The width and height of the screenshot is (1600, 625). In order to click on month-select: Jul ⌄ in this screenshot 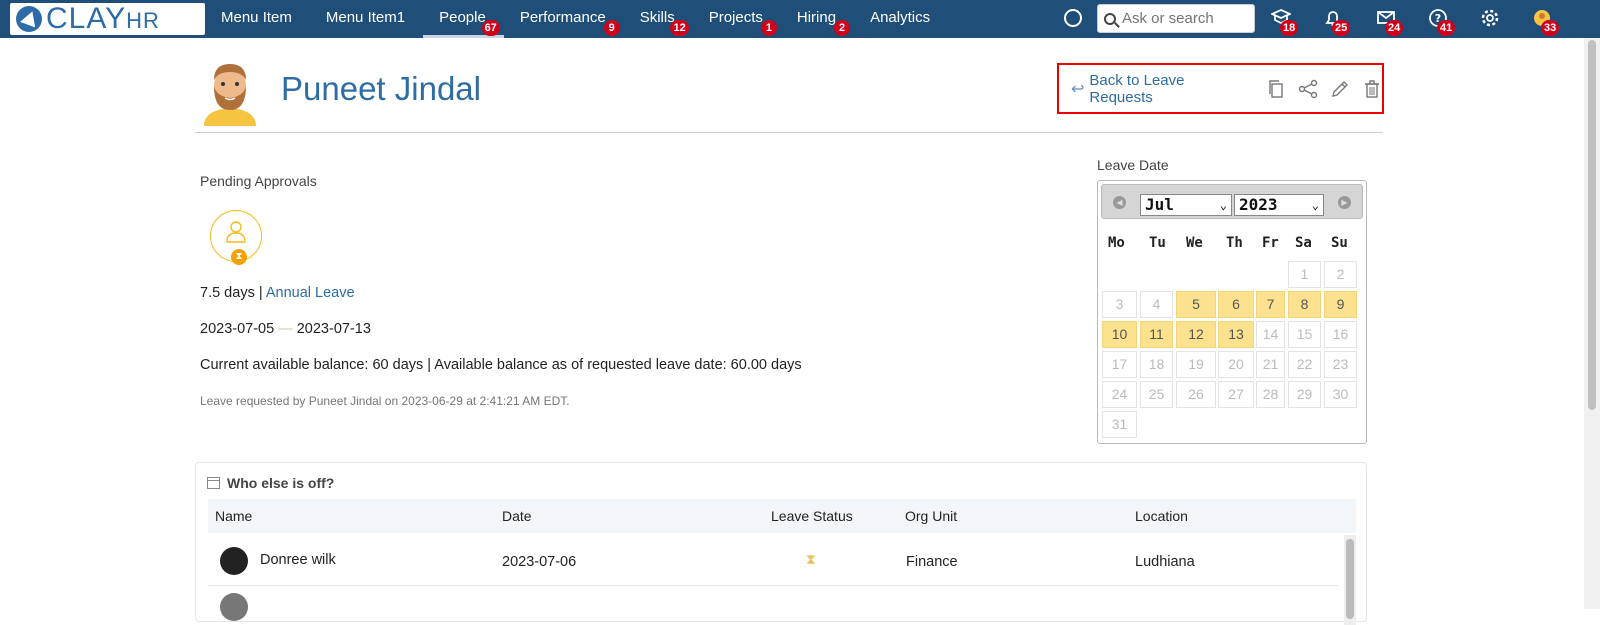, I will do `click(1186, 205)`.